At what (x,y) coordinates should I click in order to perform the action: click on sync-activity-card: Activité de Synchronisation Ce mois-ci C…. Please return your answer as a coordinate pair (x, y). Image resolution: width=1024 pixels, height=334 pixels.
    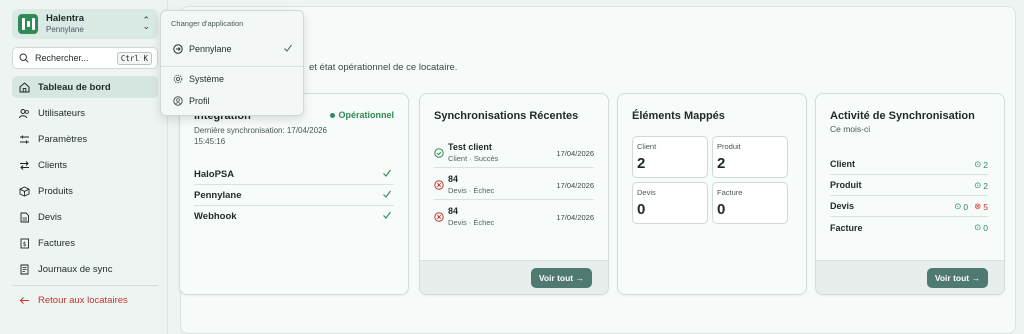
    Looking at the image, I should click on (910, 194).